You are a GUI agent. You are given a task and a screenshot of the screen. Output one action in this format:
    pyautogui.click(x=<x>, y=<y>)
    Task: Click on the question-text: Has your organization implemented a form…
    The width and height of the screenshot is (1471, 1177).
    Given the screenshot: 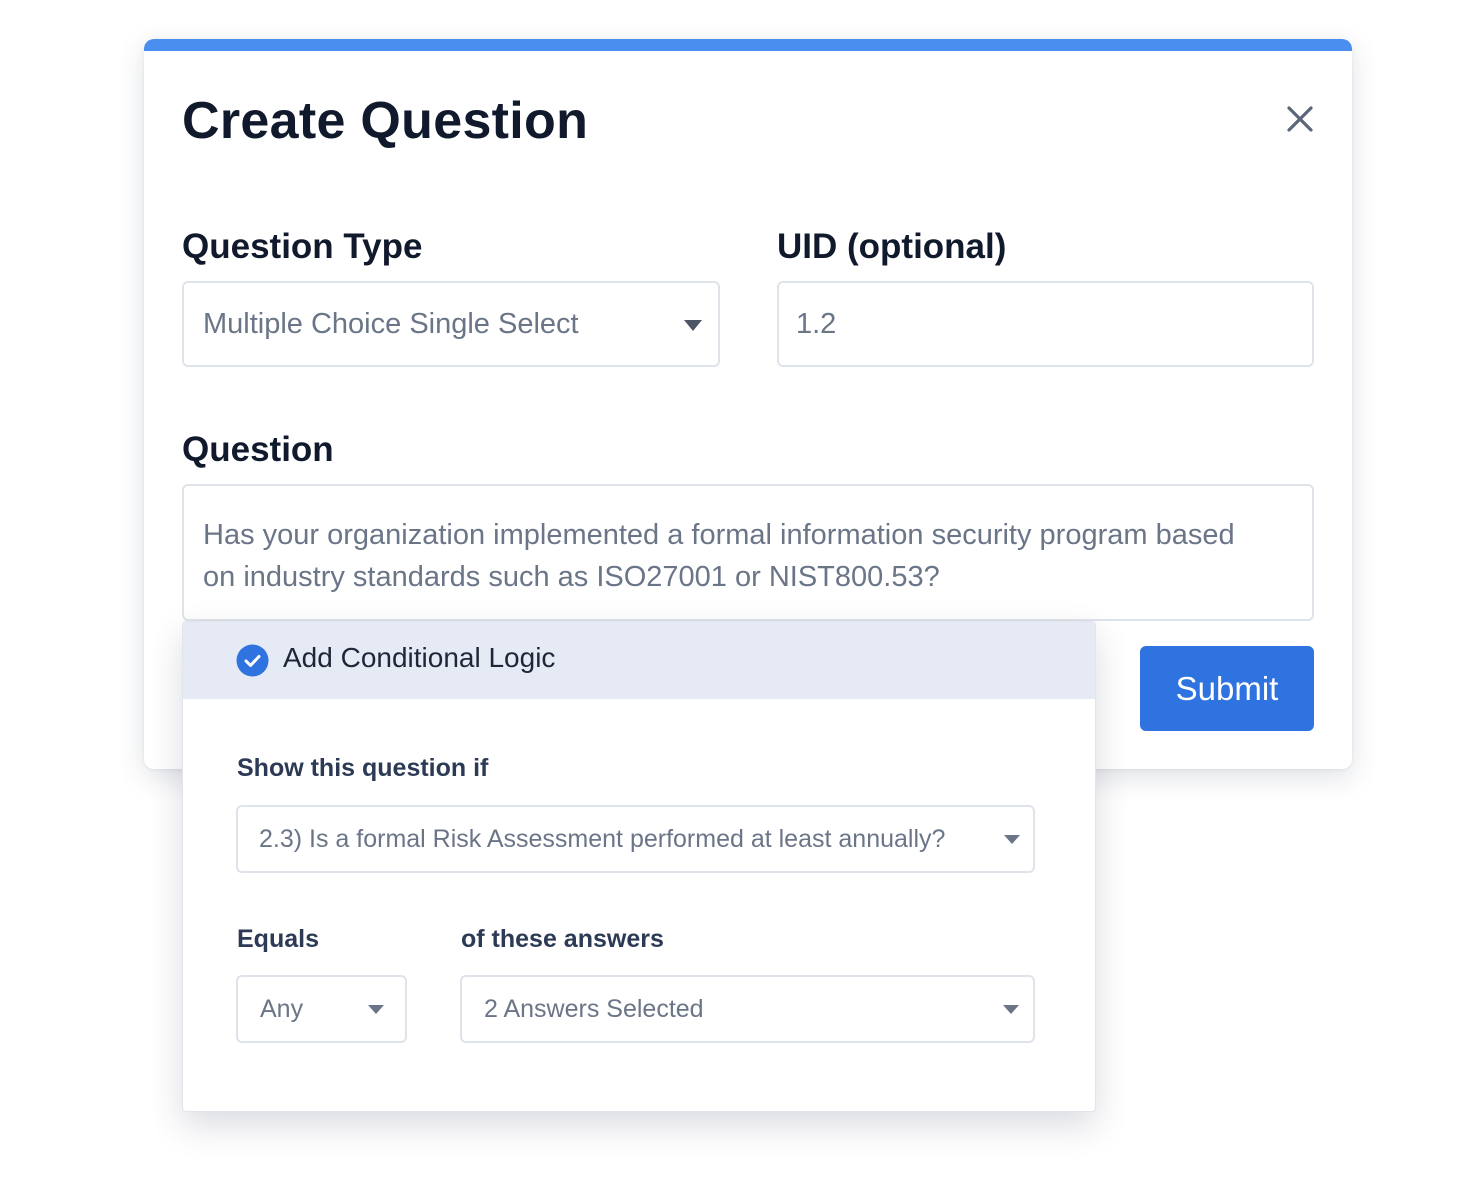 What is the action you would take?
    pyautogui.click(x=719, y=556)
    